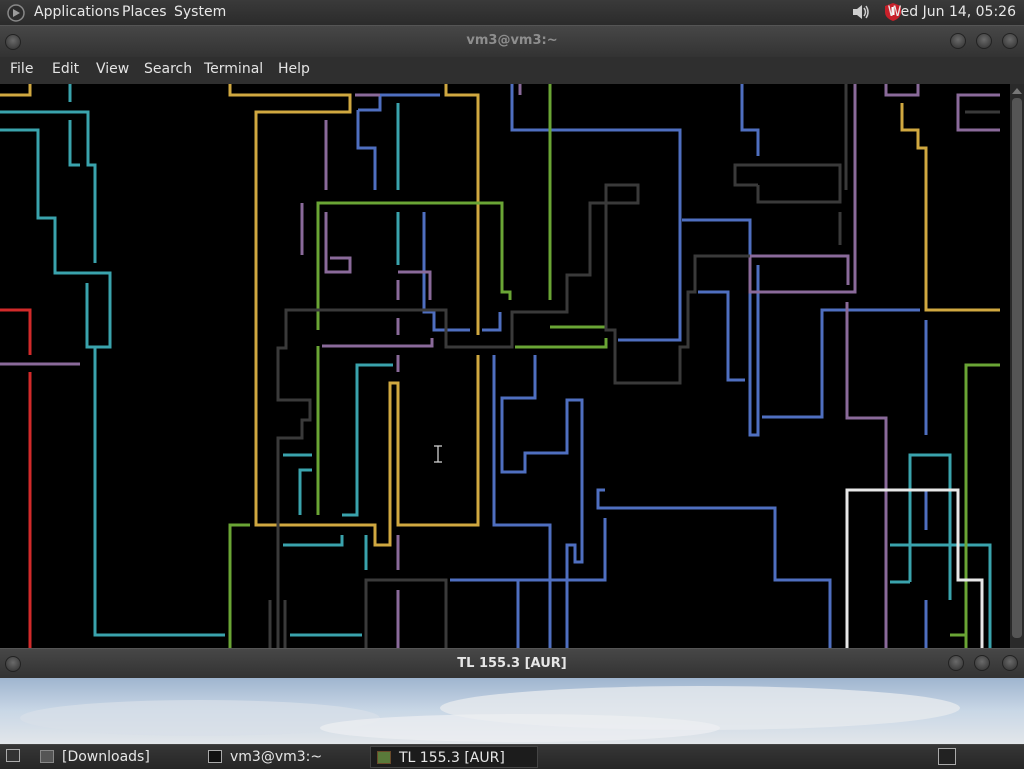 This screenshot has height=769, width=1024. I want to click on sky-clouds, so click(490, 714).